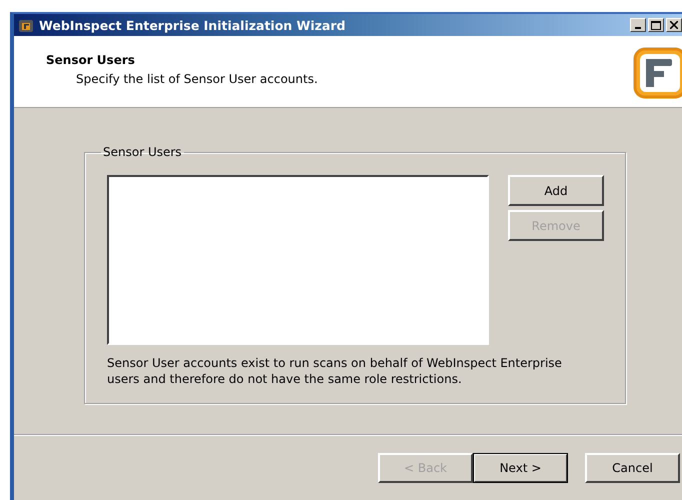  What do you see at coordinates (91, 60) in the screenshot?
I see `page-title: Sensor Users` at bounding box center [91, 60].